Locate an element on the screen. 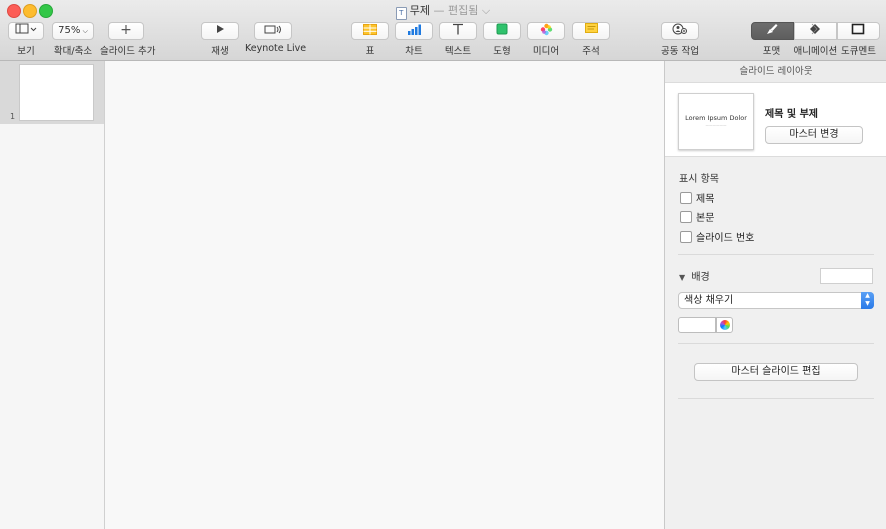 The width and height of the screenshot is (886, 529). zoom-control: 75% ⌵ 확대/축소 is located at coordinates (73, 39).